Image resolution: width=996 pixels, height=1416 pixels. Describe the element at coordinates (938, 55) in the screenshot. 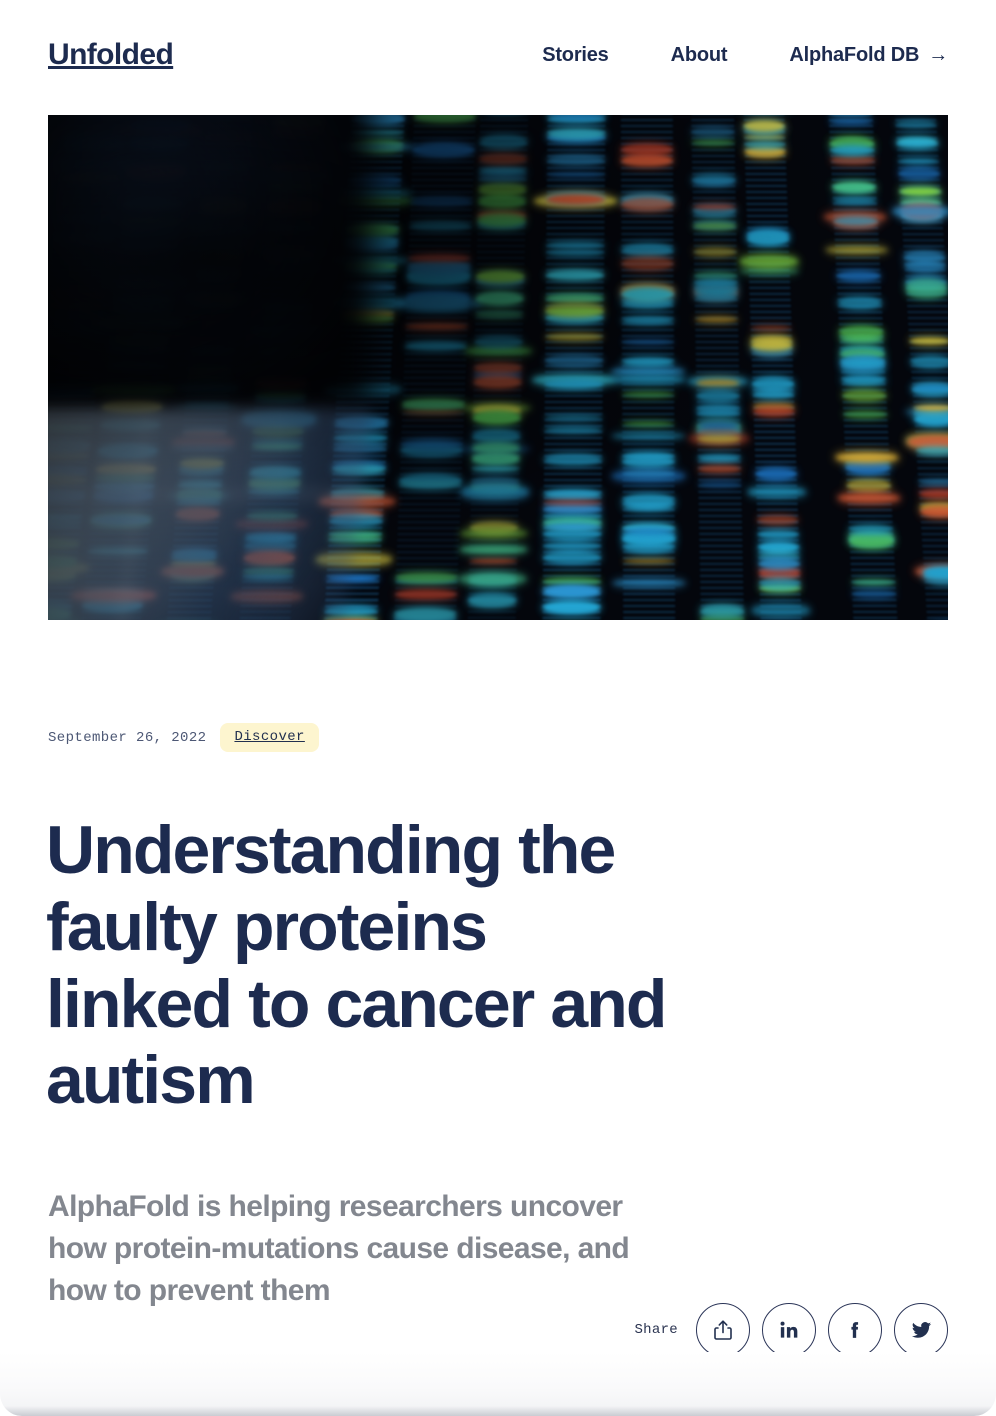

I see `arrow-right-icon: →` at that location.